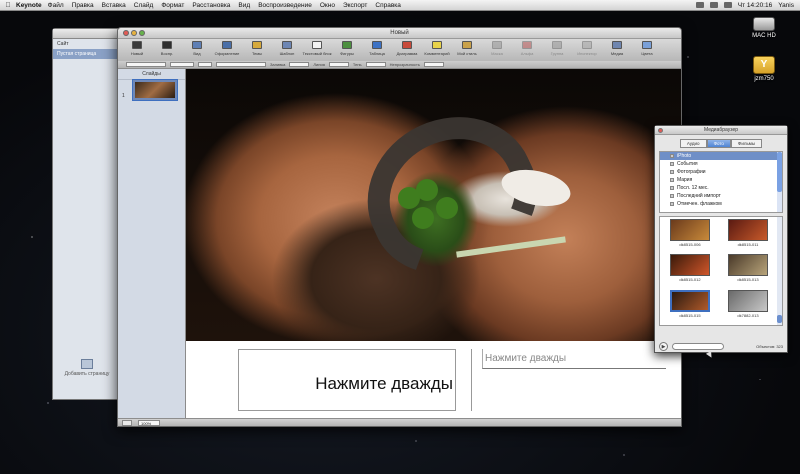 Image resolution: width=800 pixels, height=474 pixels. What do you see at coordinates (146, 64) in the screenshot?
I see `style-popup` at bounding box center [146, 64].